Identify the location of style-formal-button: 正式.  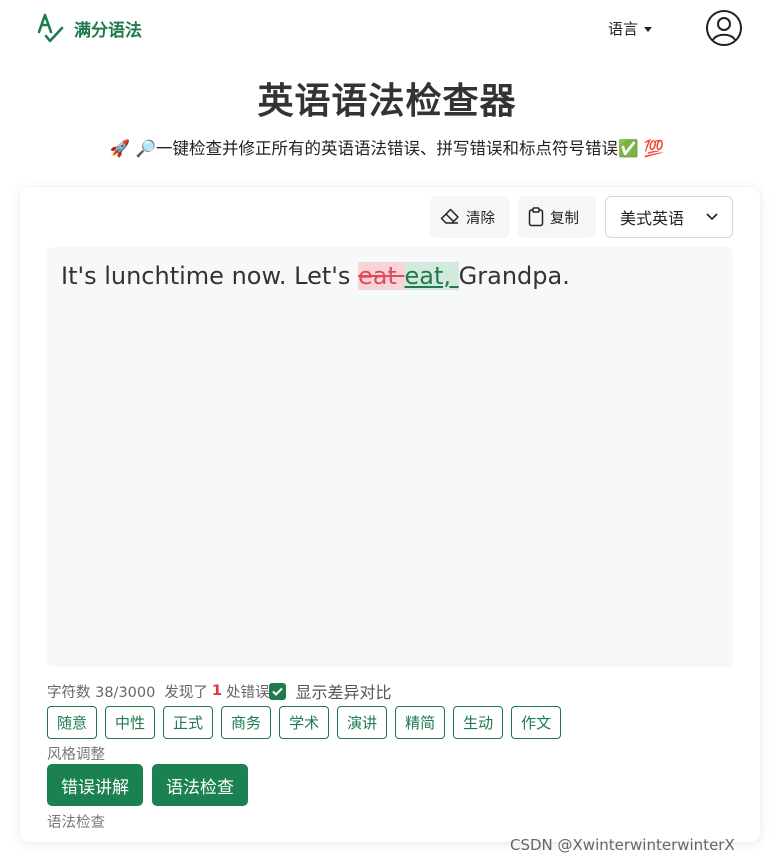
(188, 722).